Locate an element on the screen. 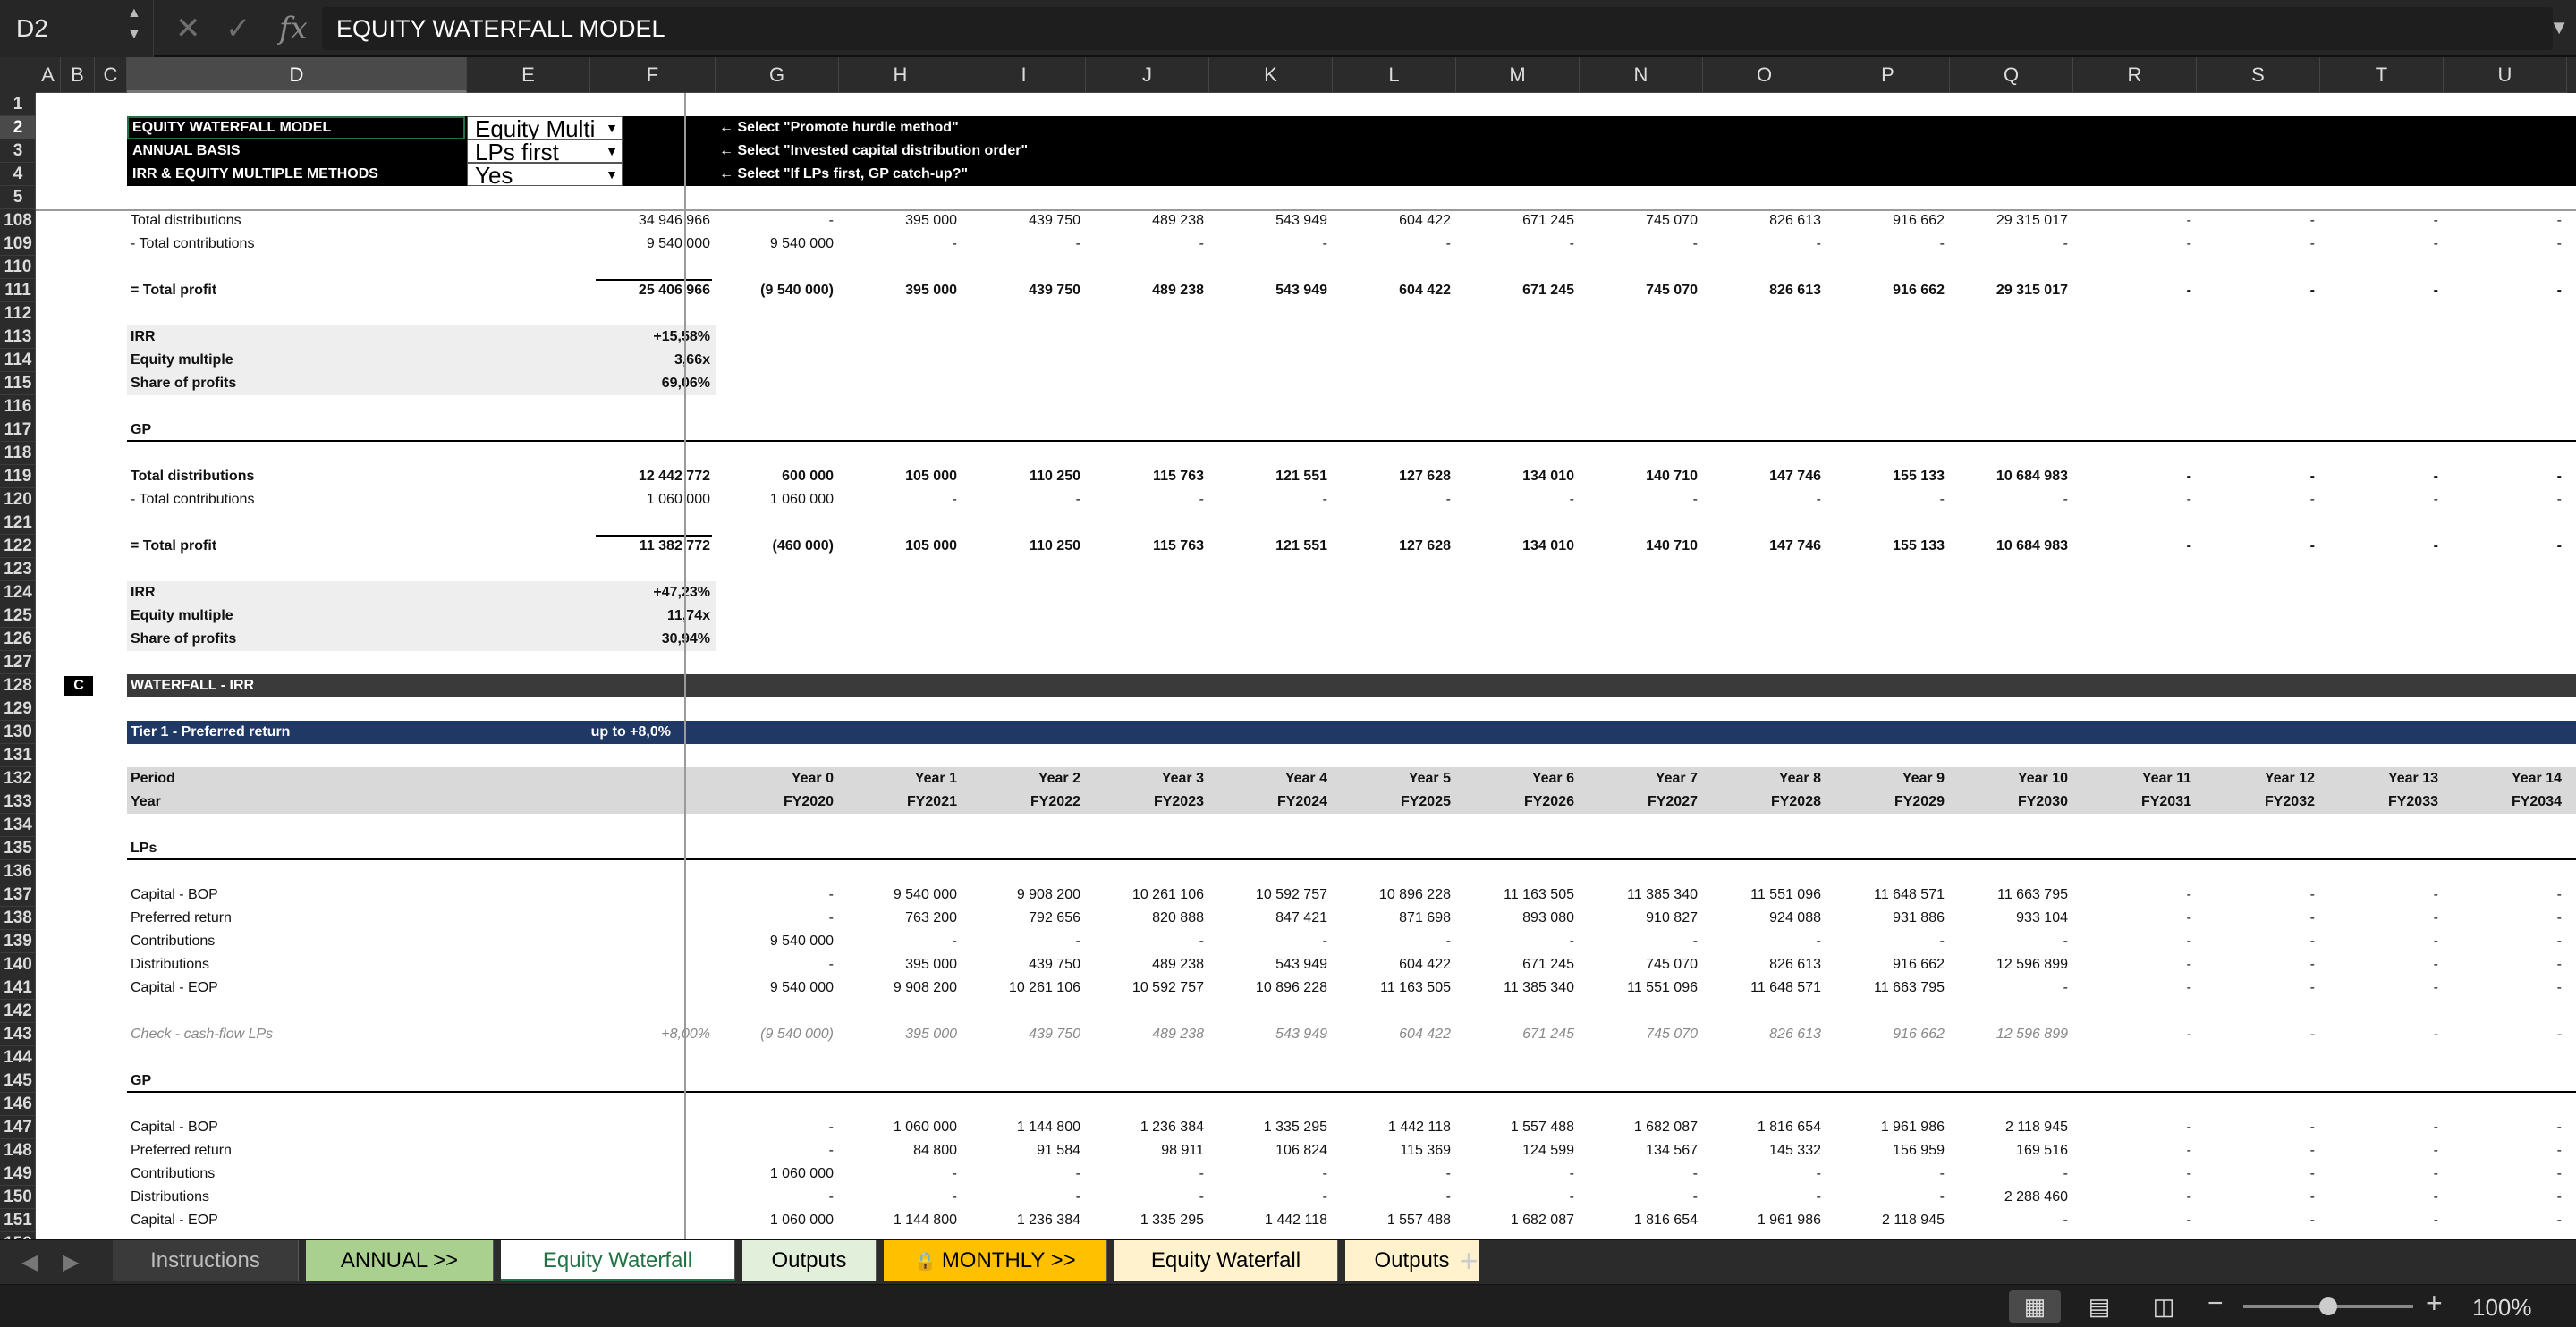  period-cell: Year 4 is located at coordinates (1268, 778).